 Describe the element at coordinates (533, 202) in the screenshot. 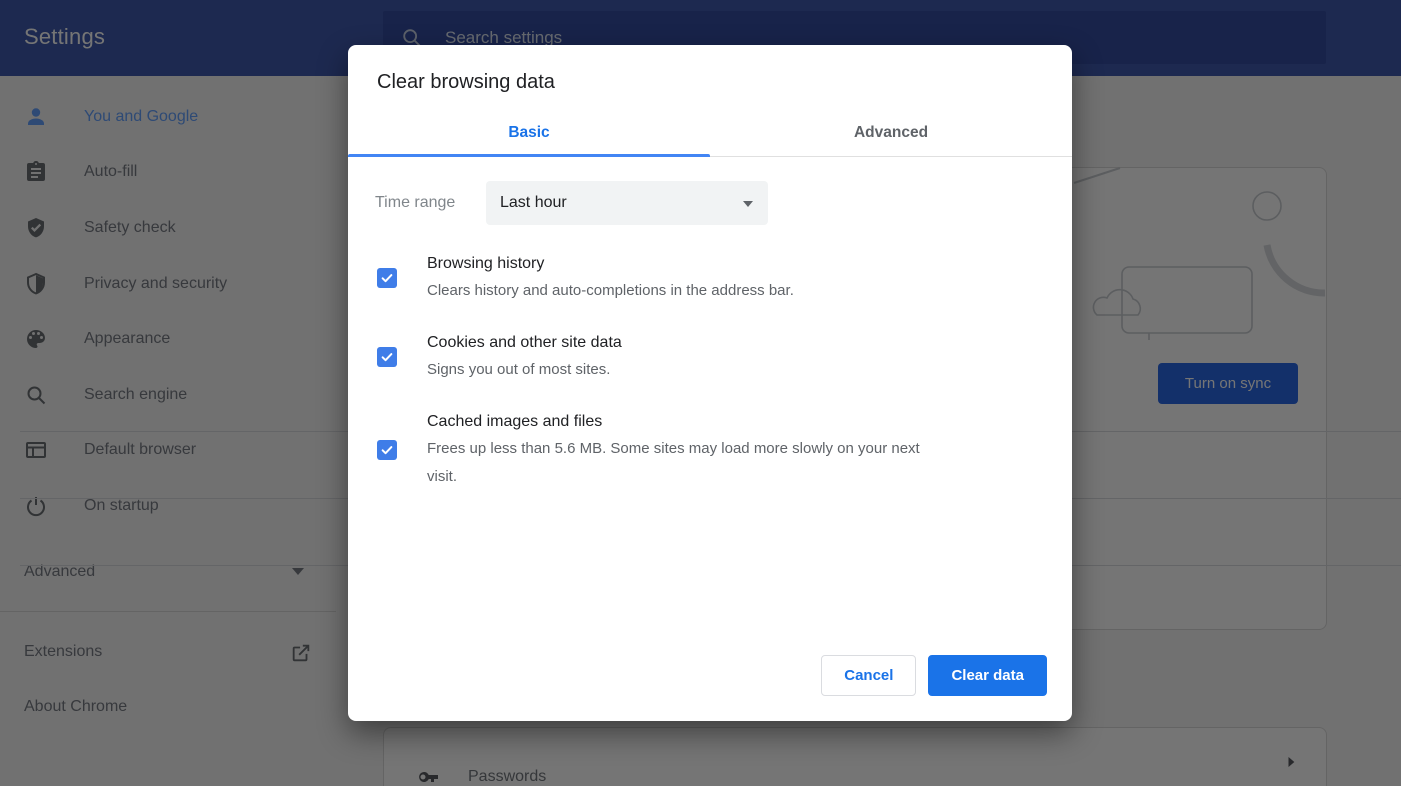

I see `time-range-value: Last hour` at that location.